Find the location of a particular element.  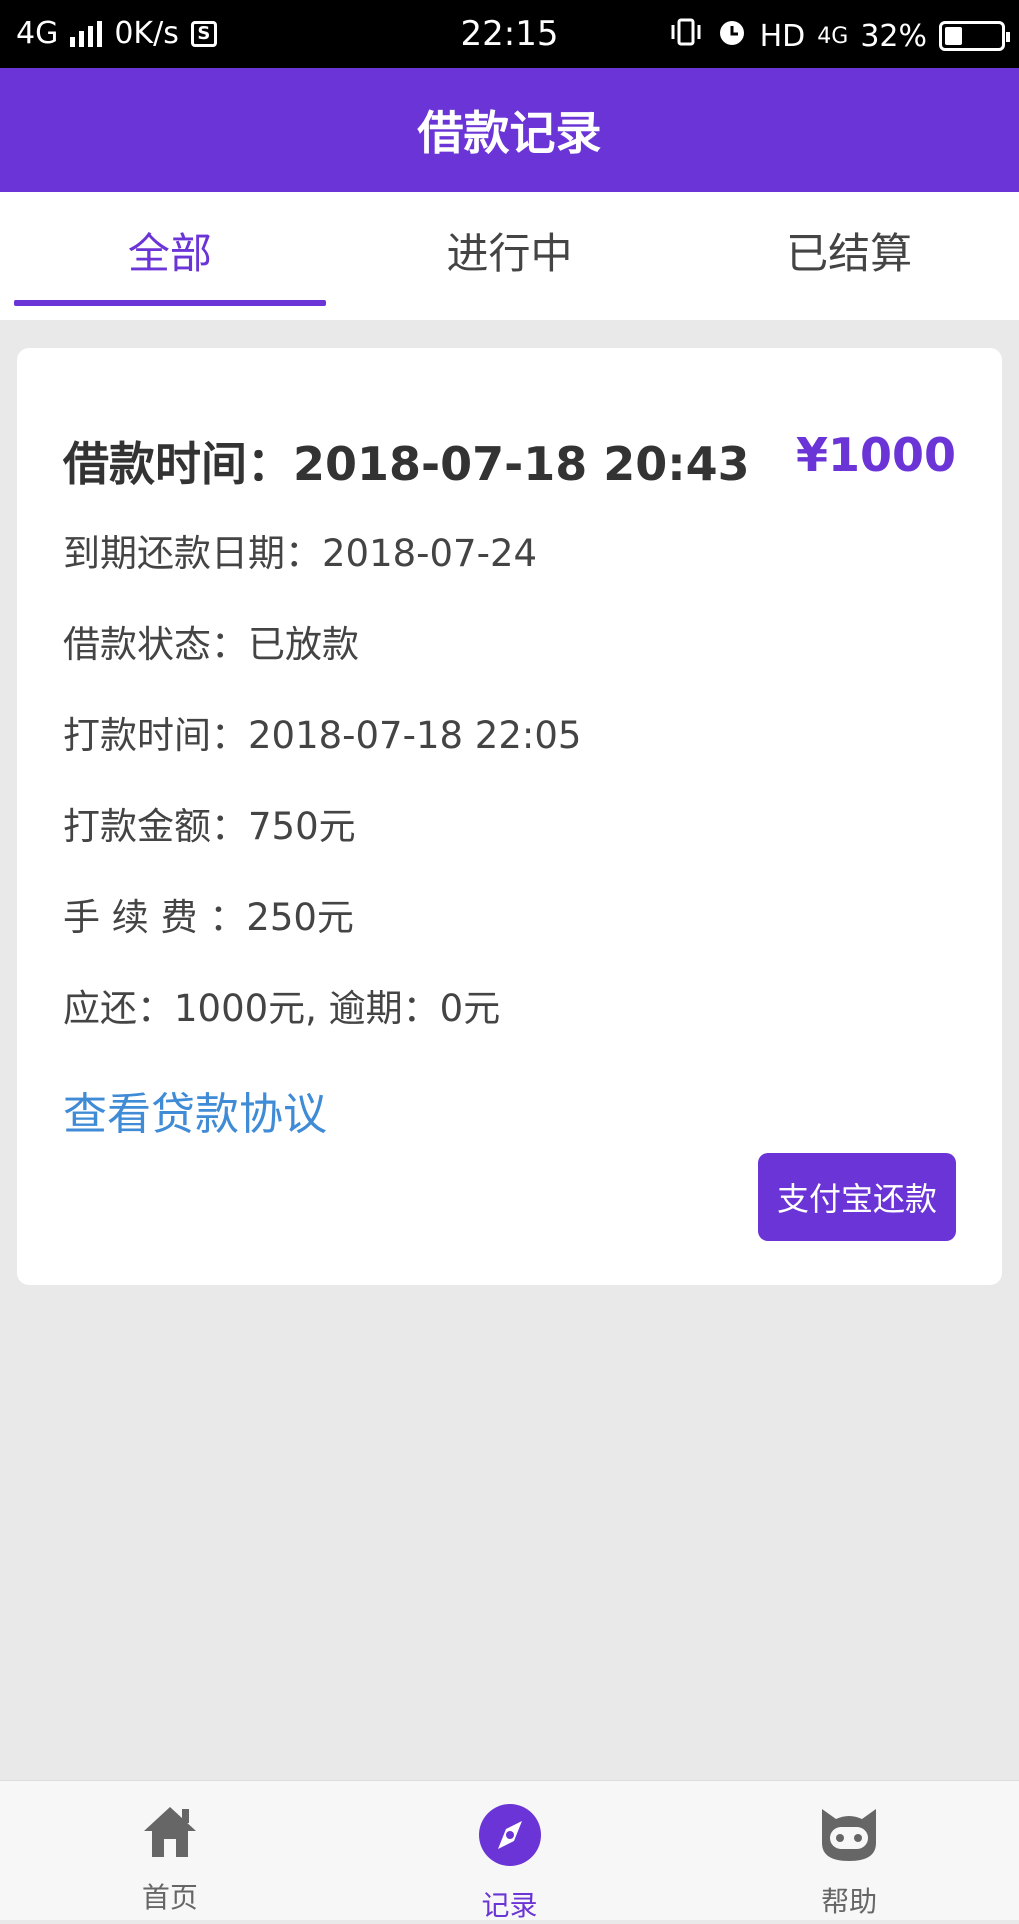

loan-status: 借款状态：已放款 is located at coordinates (211, 644).